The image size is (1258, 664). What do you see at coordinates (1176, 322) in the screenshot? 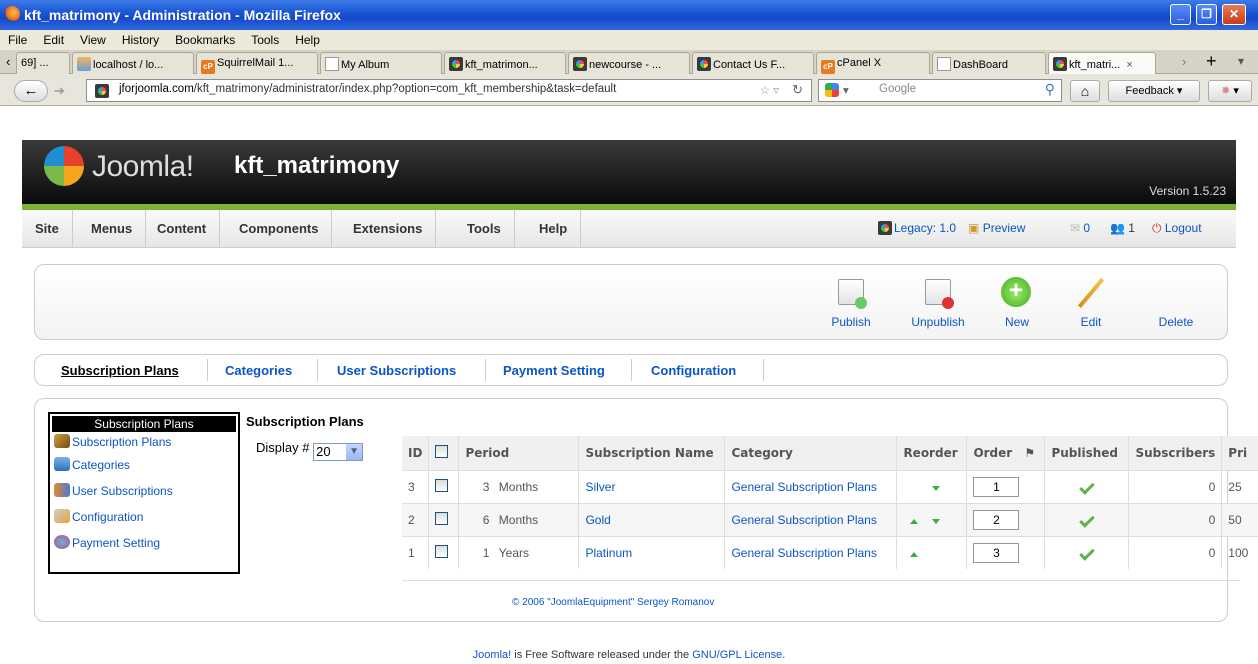
I see `delete-button: Delete` at bounding box center [1176, 322].